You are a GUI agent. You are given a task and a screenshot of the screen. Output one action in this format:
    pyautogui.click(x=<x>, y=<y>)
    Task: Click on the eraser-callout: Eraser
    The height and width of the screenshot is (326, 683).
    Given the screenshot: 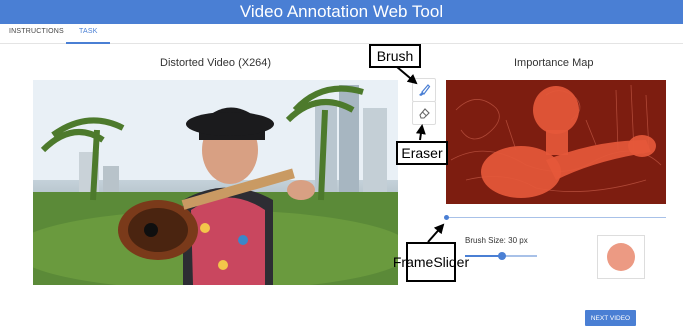 What is the action you would take?
    pyautogui.click(x=422, y=153)
    